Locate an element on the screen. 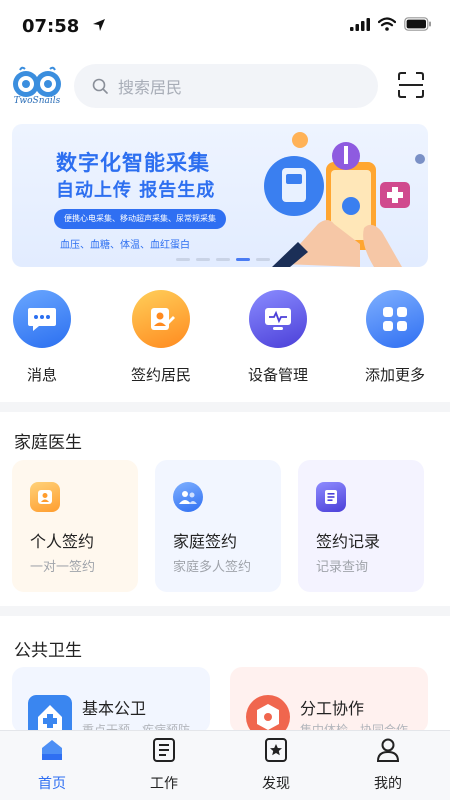  quick-label-add-more: 添加更多 is located at coordinates (394, 375).